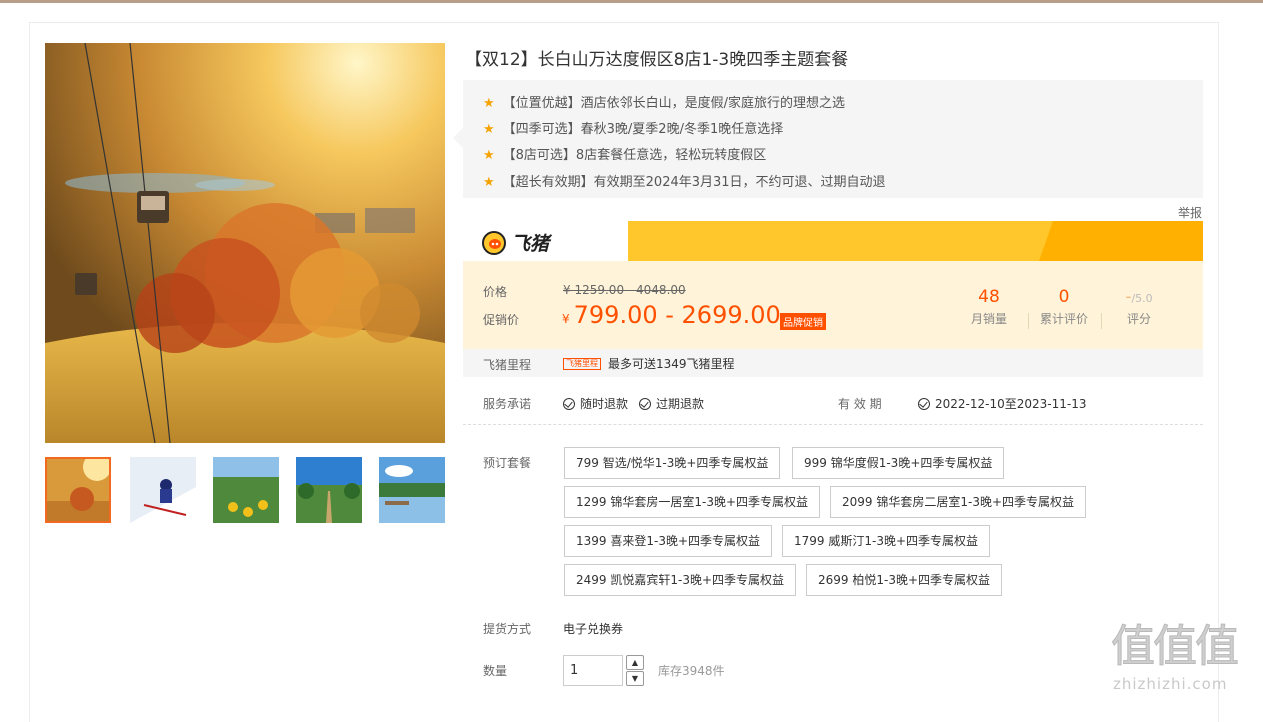  I want to click on mileage-badge: 飞猪里程, so click(582, 364).